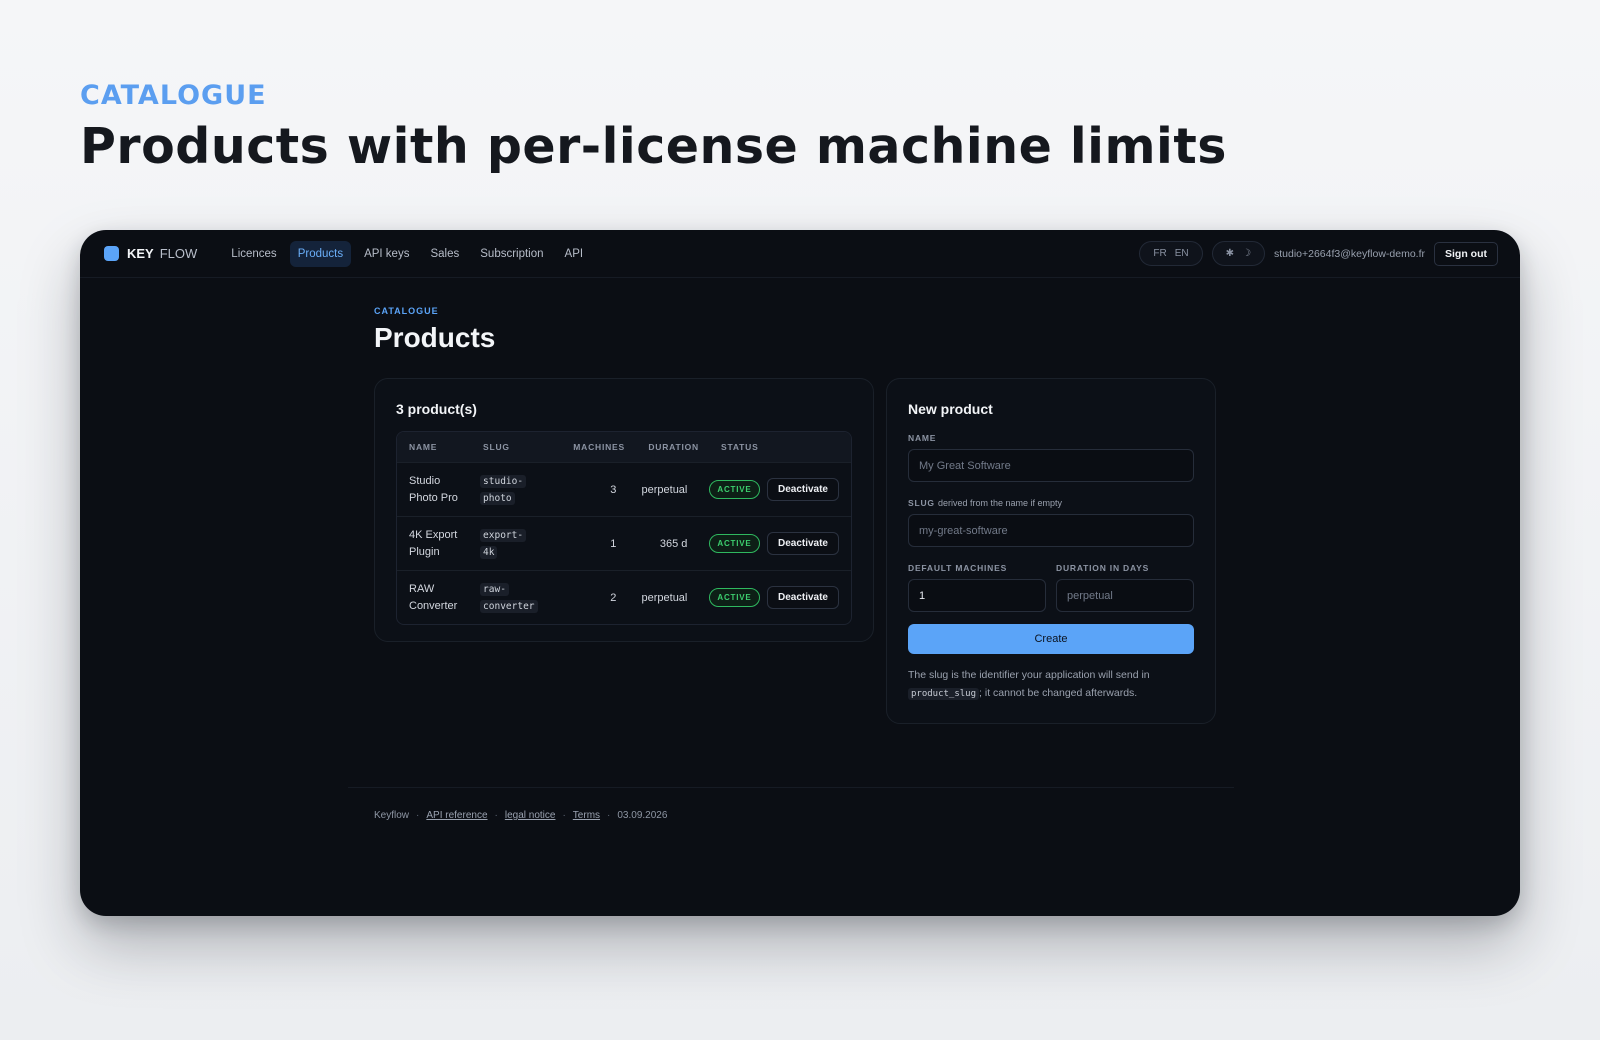  Describe the element at coordinates (1125, 595) in the screenshot. I see `duration-input: perpetual` at that location.